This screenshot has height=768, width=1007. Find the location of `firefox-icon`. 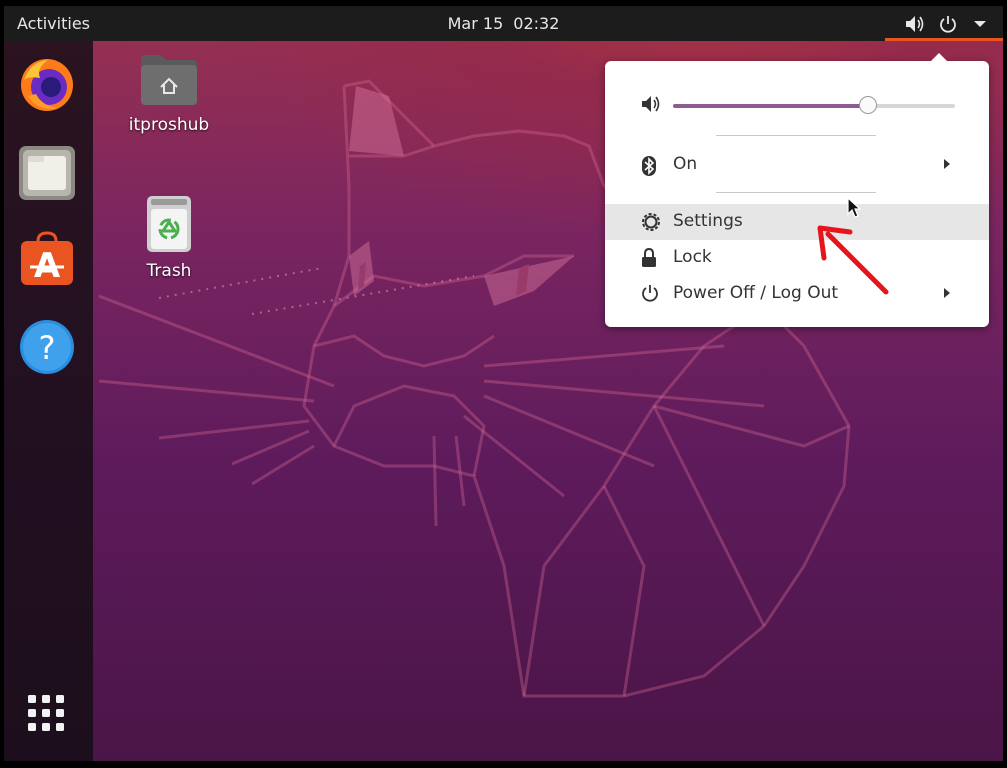

firefox-icon is located at coordinates (47, 85).